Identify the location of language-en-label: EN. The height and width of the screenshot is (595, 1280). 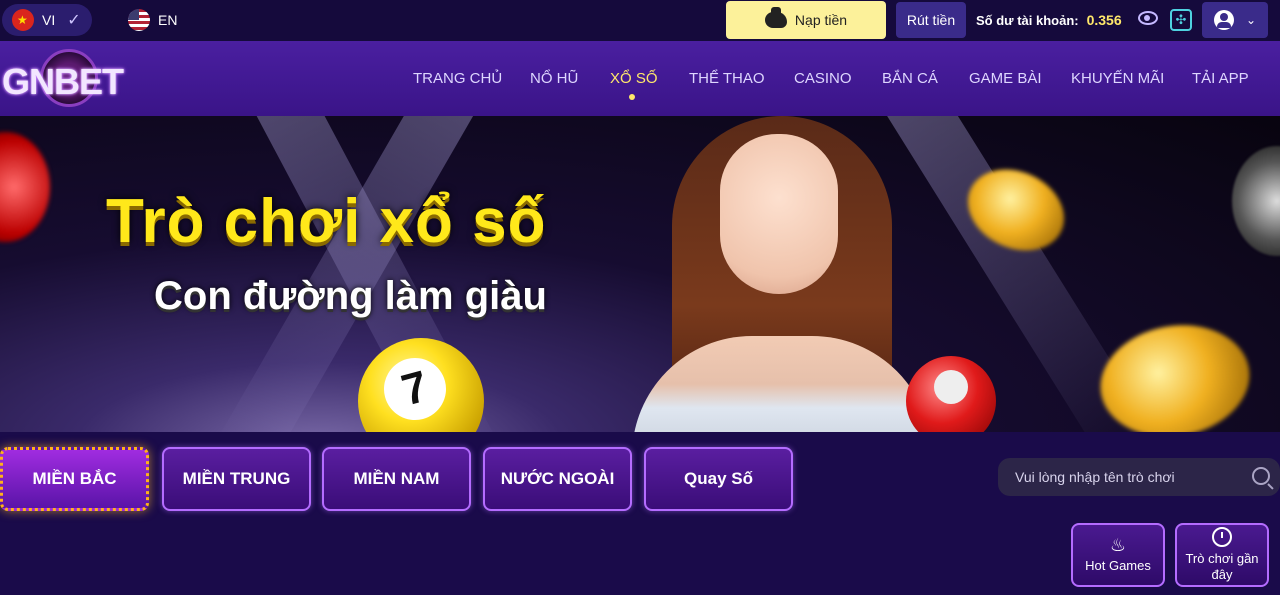
(168, 20).